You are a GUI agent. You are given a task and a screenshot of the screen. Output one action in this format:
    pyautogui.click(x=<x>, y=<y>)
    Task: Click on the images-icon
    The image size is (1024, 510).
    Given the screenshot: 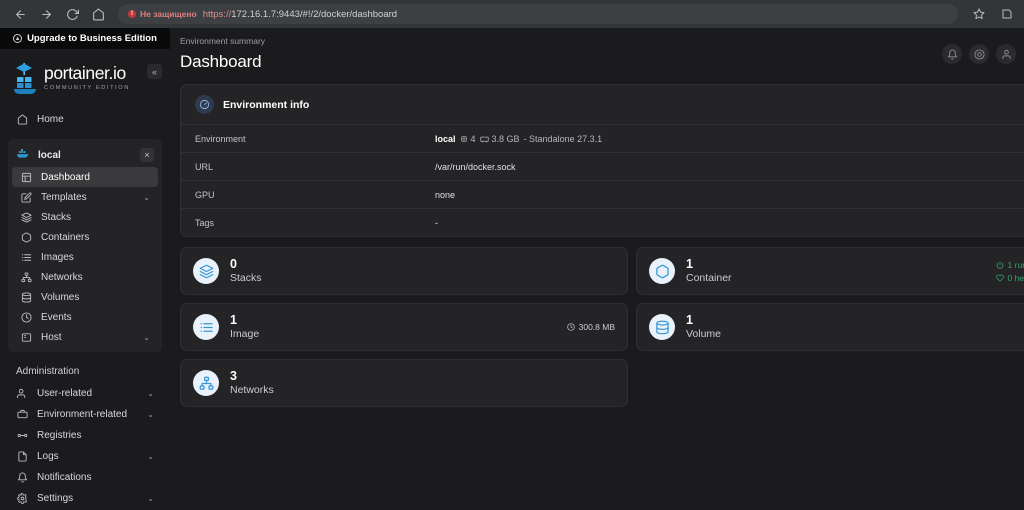 What is the action you would take?
    pyautogui.click(x=26, y=257)
    